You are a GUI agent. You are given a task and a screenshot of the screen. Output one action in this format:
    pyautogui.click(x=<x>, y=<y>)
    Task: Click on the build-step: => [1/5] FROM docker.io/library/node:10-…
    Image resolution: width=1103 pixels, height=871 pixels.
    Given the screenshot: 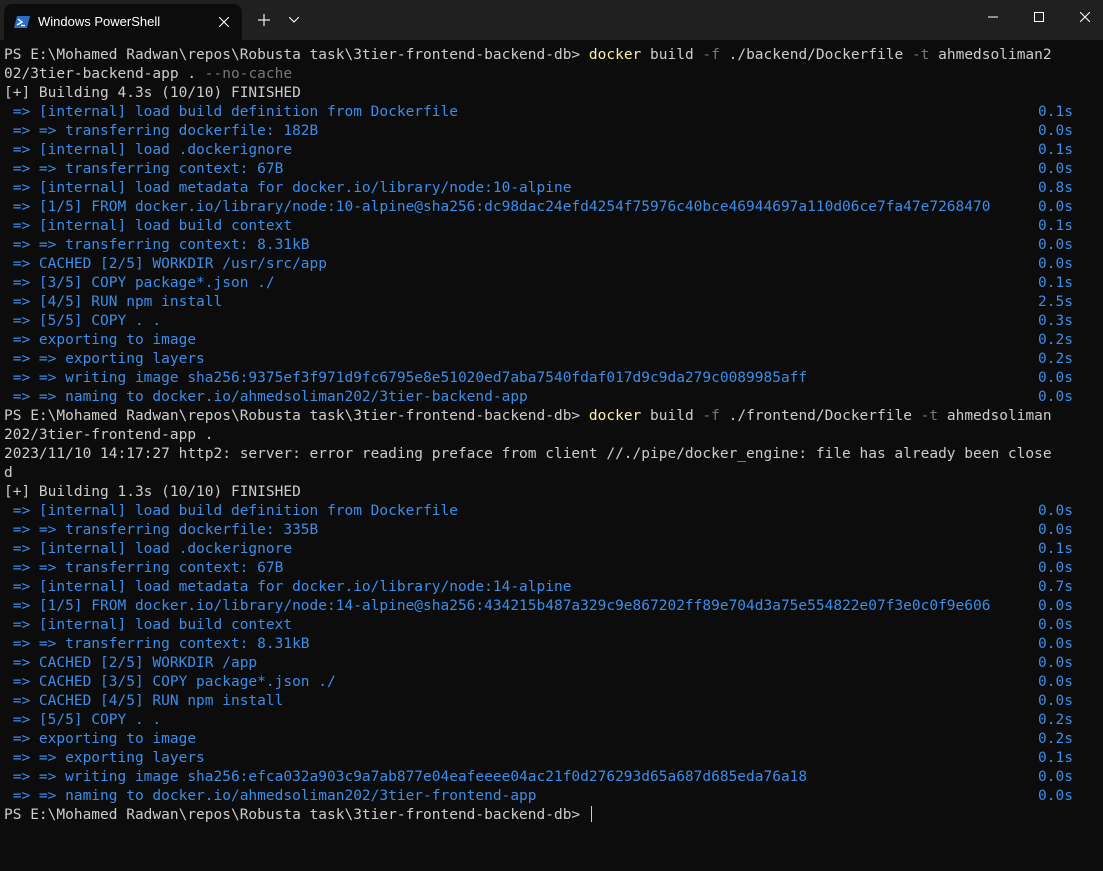 What is the action you would take?
    pyautogui.click(x=497, y=207)
    